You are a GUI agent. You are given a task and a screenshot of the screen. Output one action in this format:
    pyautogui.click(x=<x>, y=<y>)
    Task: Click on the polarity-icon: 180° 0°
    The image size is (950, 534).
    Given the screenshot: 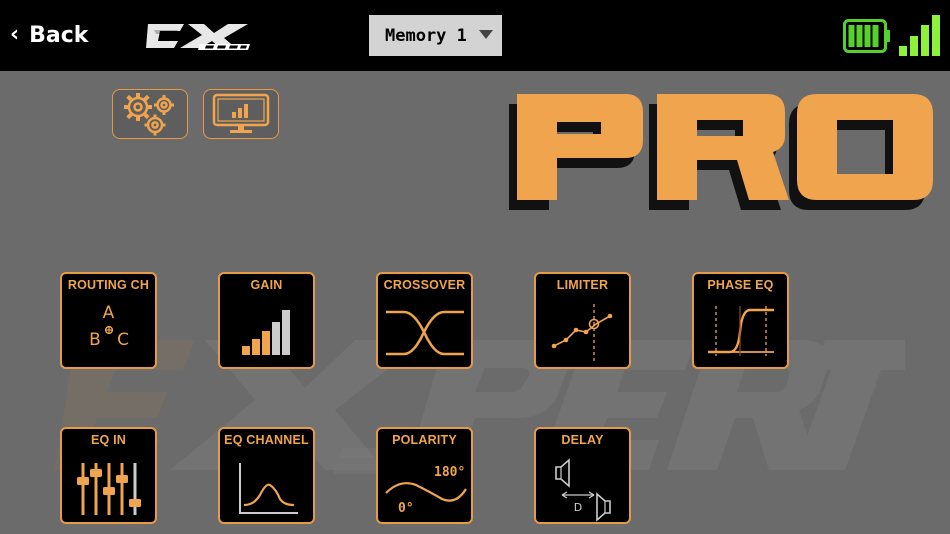 What is the action you would take?
    pyautogui.click(x=426, y=490)
    